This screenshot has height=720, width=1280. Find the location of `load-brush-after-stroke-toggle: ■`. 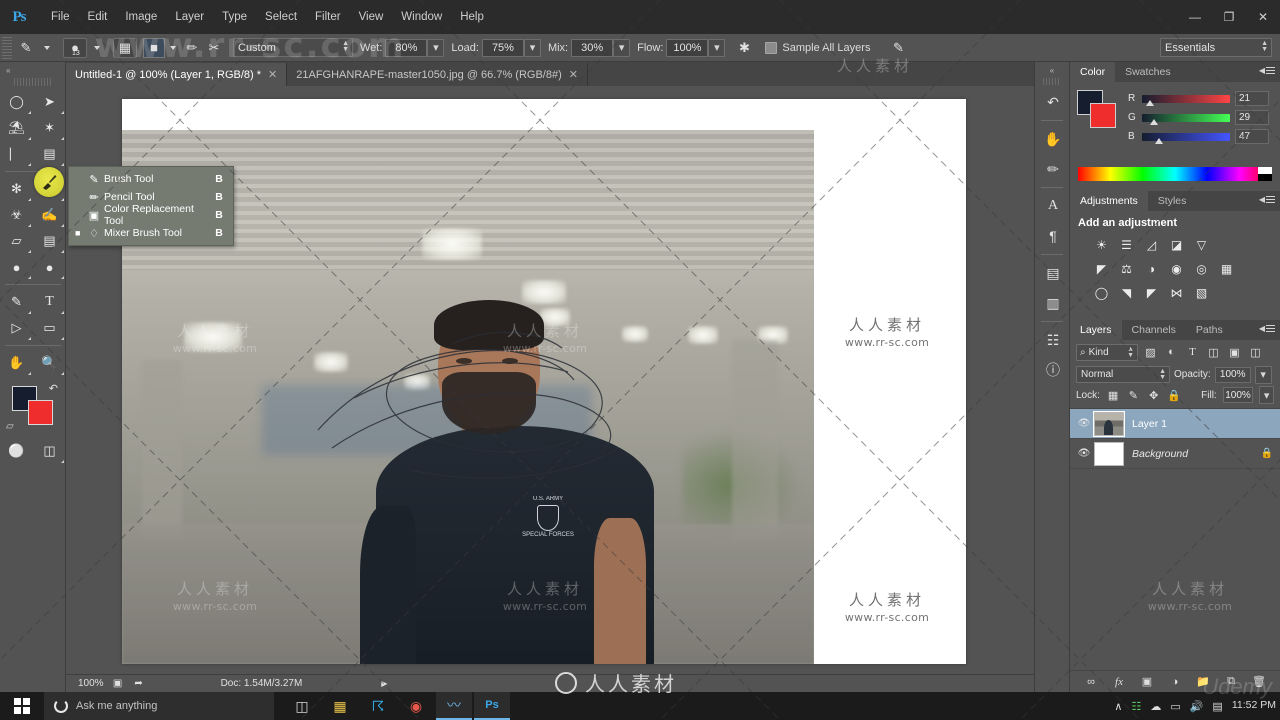

load-brush-after-stroke-toggle: ■ is located at coordinates (154, 47).